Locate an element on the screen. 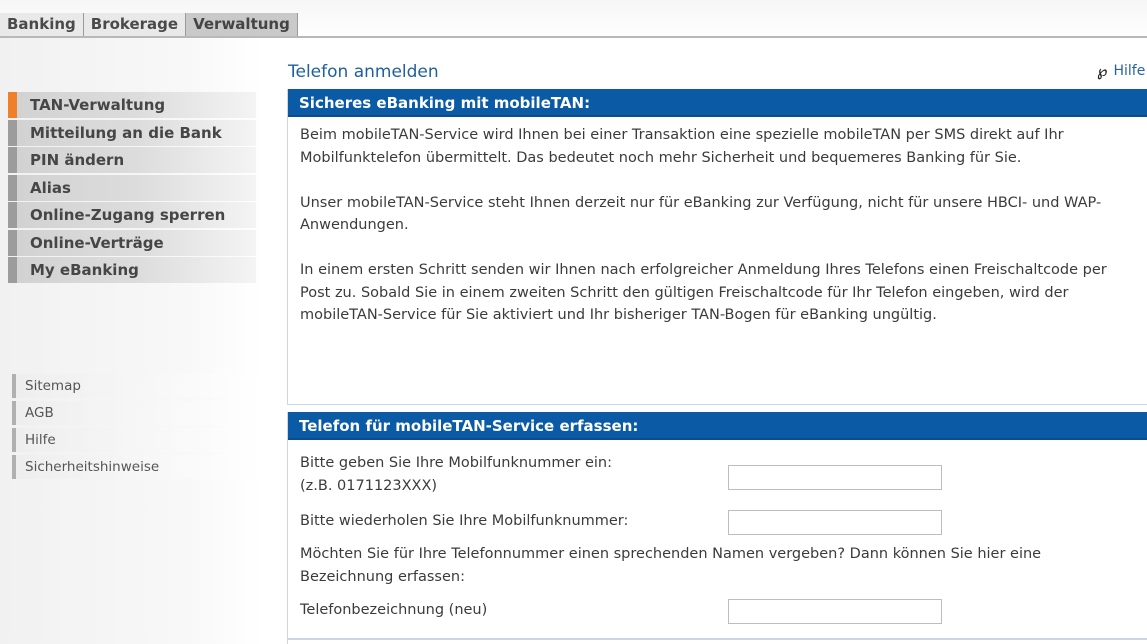 The image size is (1147, 644). section-heading: Sicheres eBanking mit mobileTAN: is located at coordinates (717, 103).